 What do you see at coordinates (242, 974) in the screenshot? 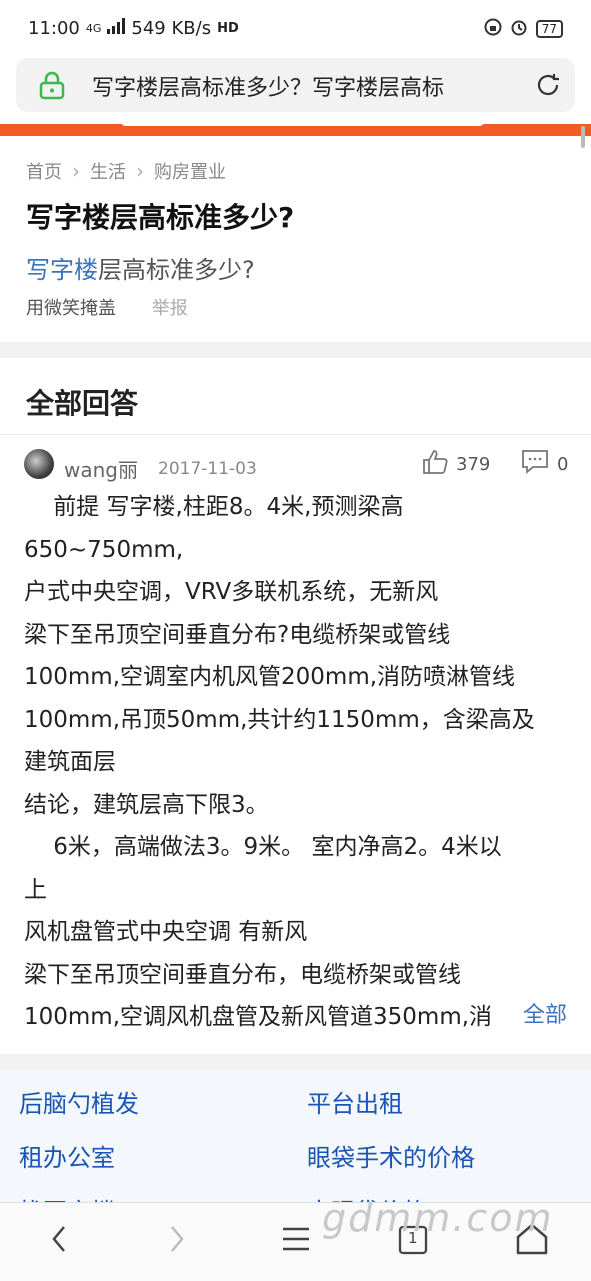
I see `answer-line: 梁下至吊顶空间垂直分布，电缆桥架或管线` at bounding box center [242, 974].